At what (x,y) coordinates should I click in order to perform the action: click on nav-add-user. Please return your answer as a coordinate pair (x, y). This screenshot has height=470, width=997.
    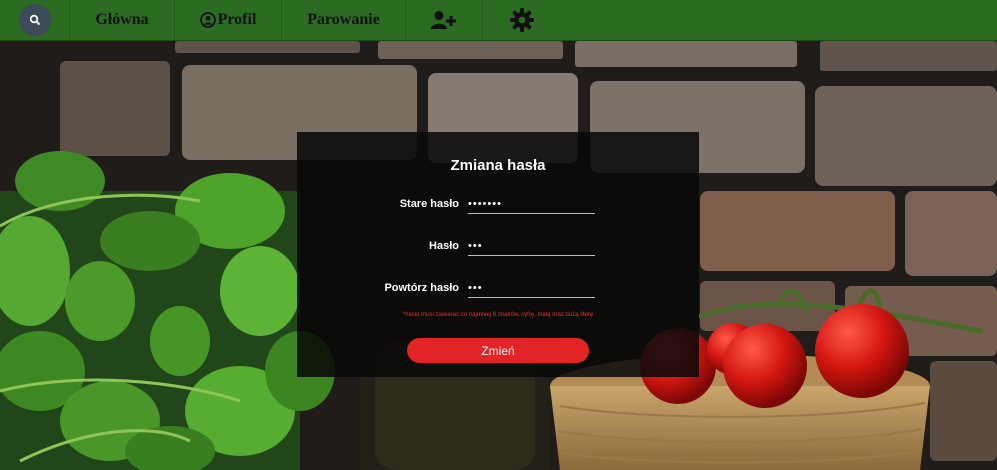
    Looking at the image, I should click on (444, 20).